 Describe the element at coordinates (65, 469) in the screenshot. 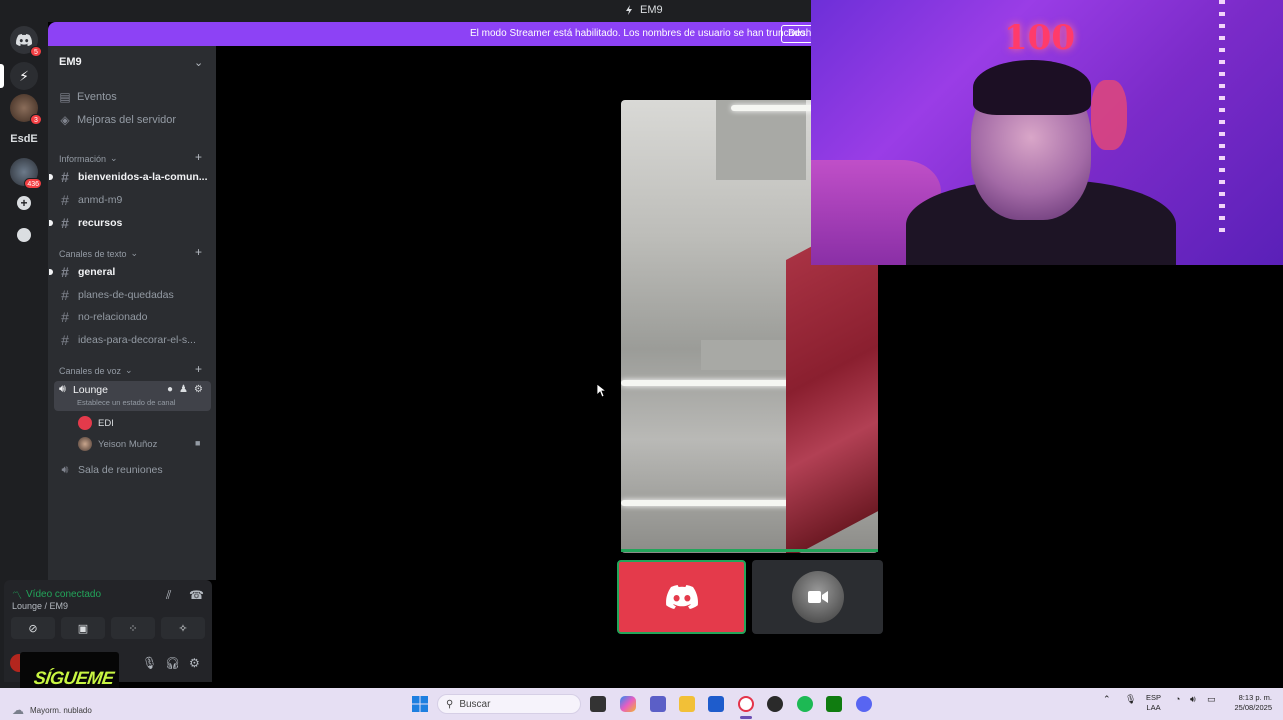

I see `speaker-icon: 🔊︎` at that location.